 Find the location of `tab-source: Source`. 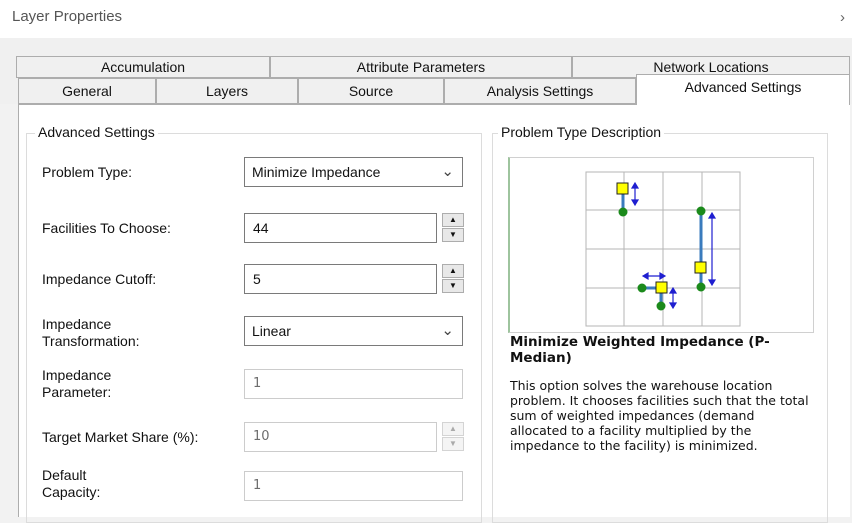

tab-source: Source is located at coordinates (371, 91).